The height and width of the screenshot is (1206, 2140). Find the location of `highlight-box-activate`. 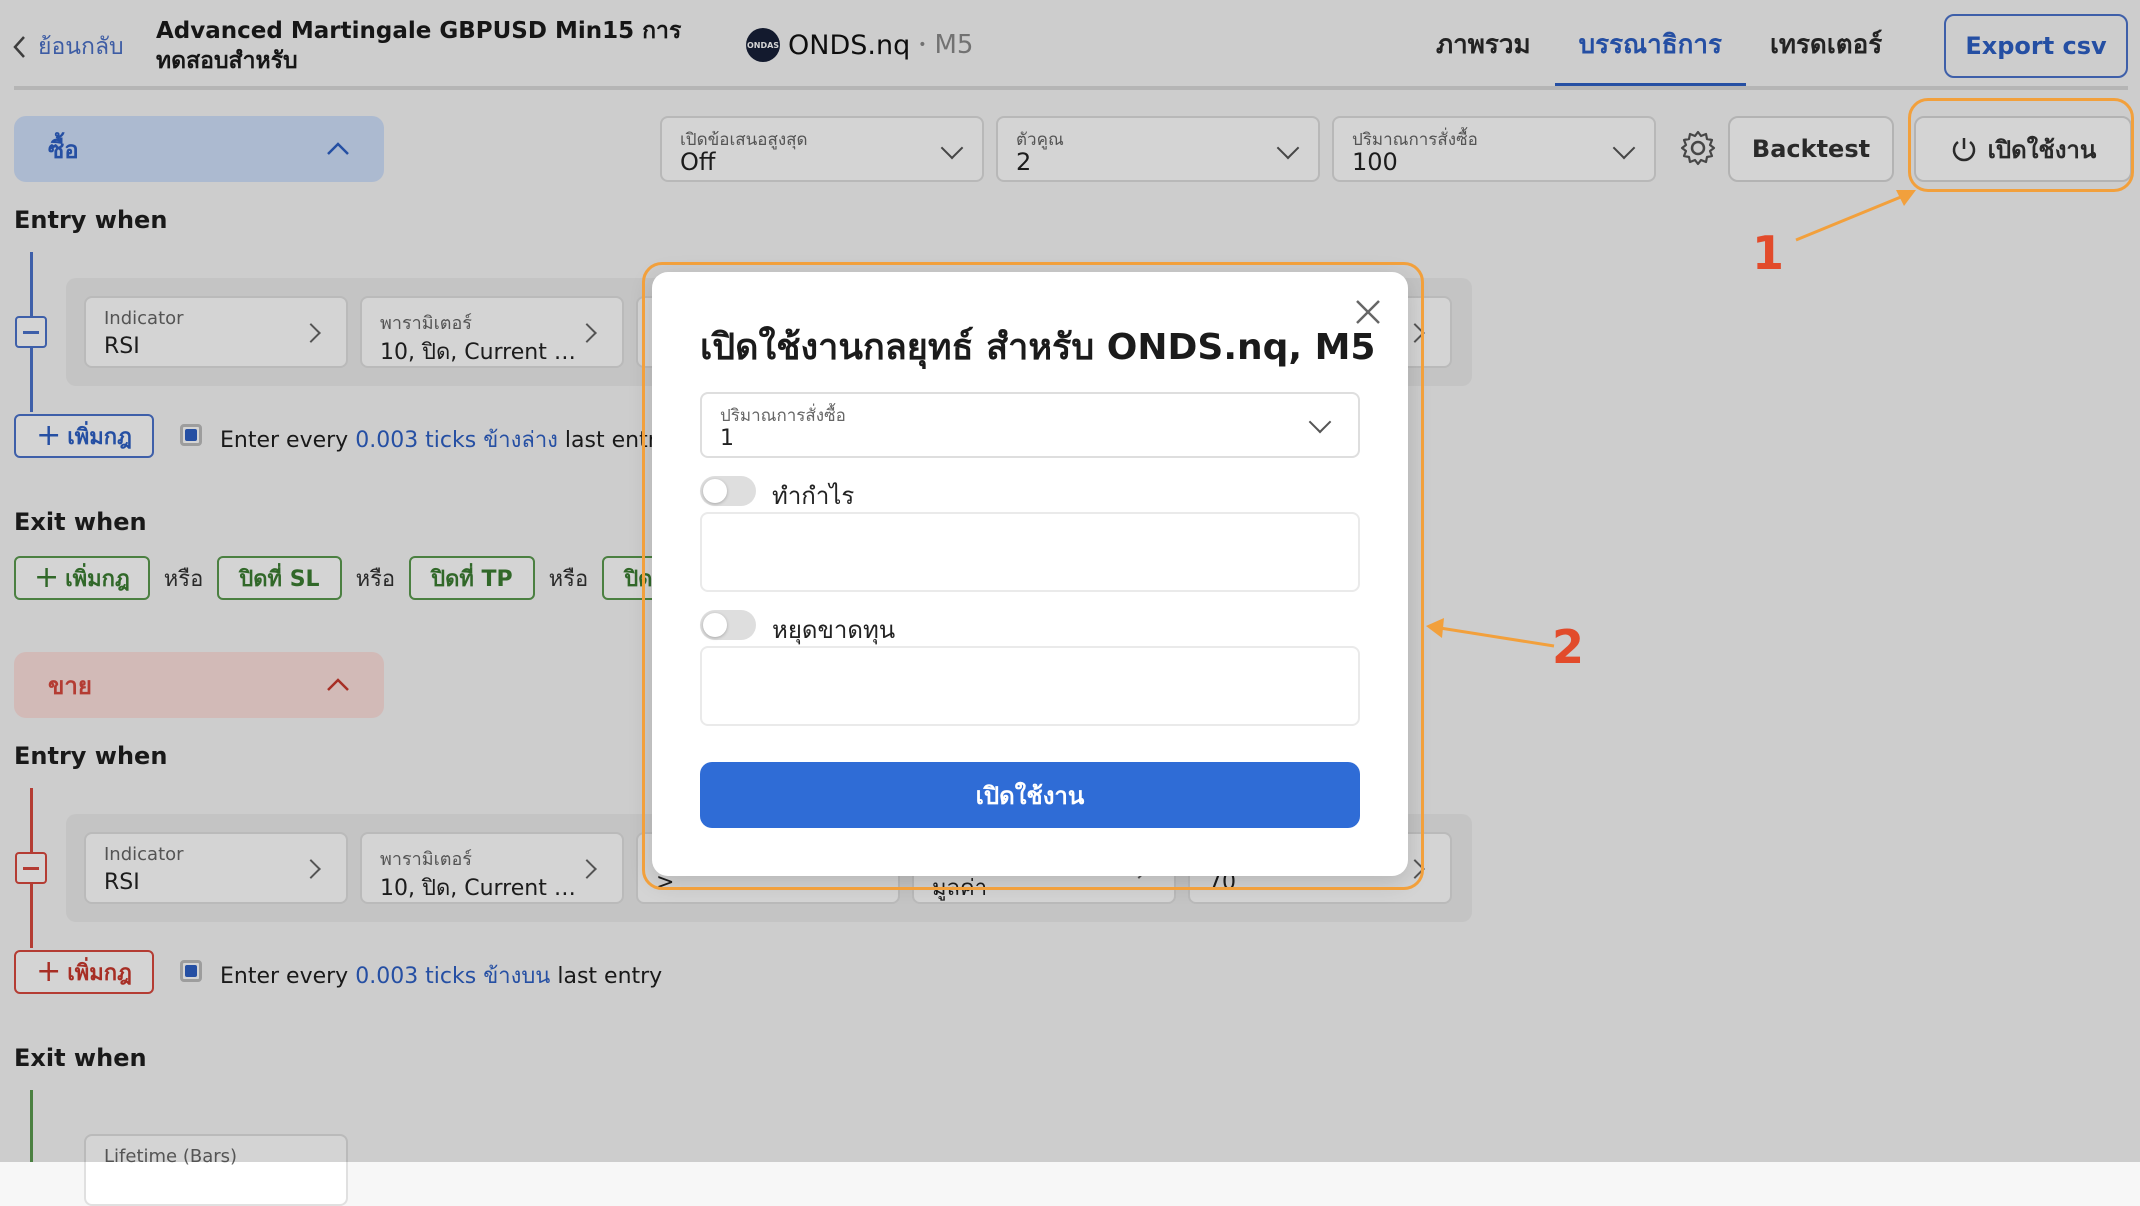

highlight-box-activate is located at coordinates (2021, 145).